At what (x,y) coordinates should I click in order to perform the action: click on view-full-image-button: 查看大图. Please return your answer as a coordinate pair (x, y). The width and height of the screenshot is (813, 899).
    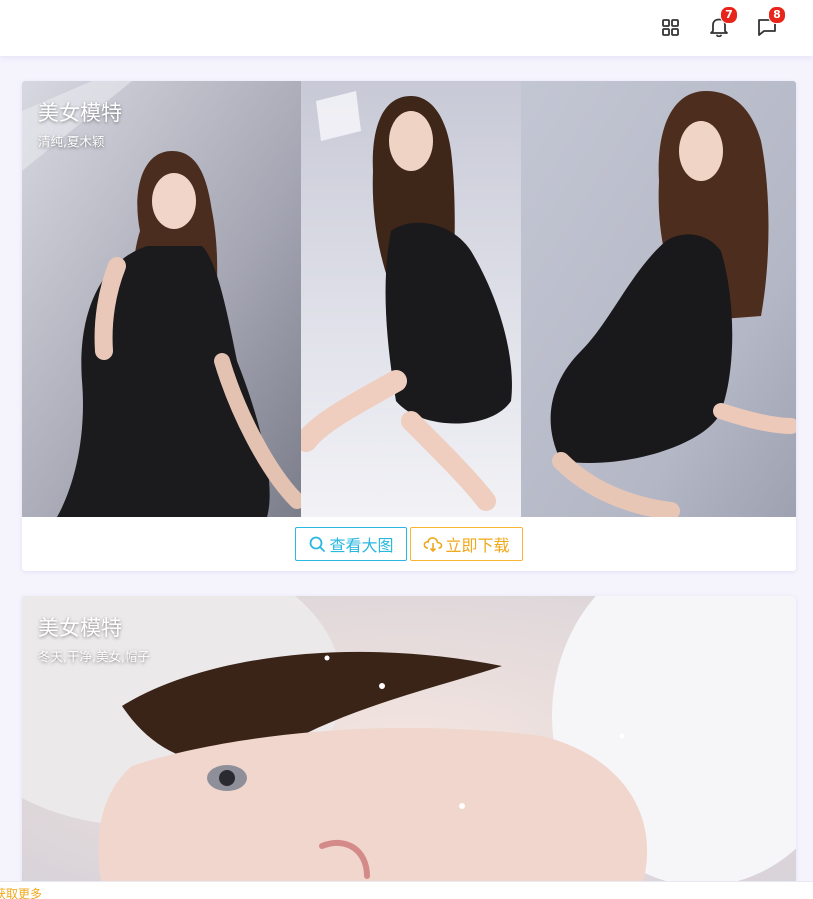
    Looking at the image, I should click on (351, 544).